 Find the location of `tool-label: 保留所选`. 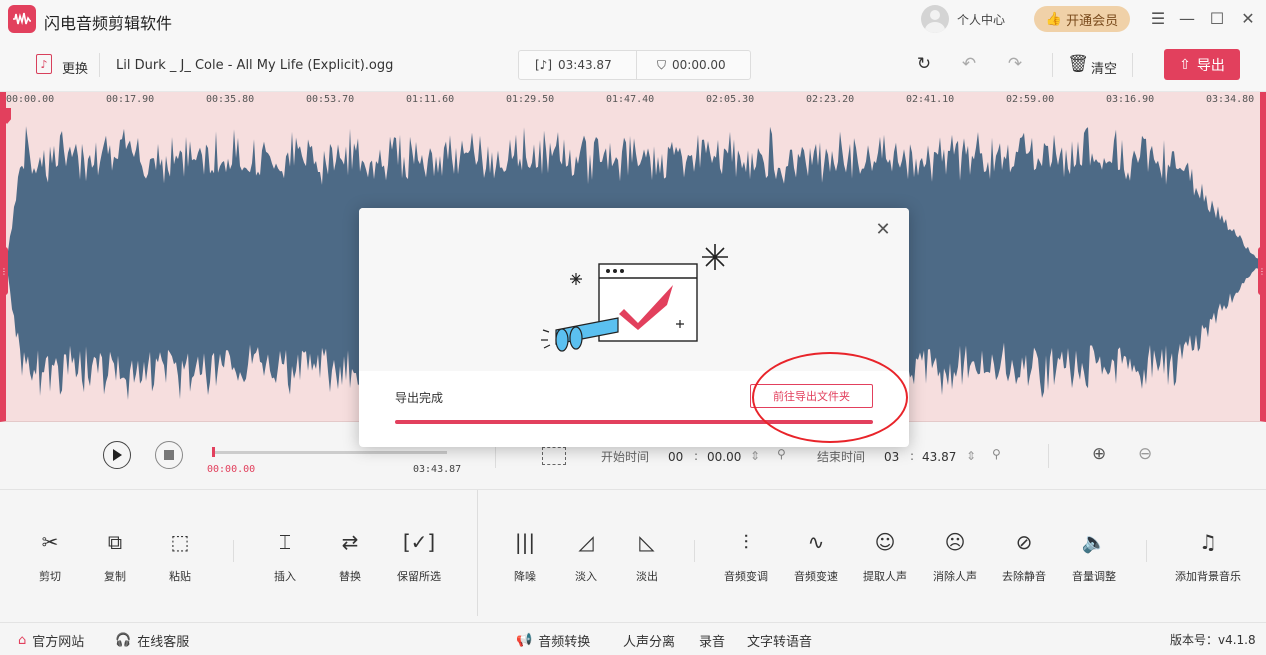

tool-label: 保留所选 is located at coordinates (419, 576).